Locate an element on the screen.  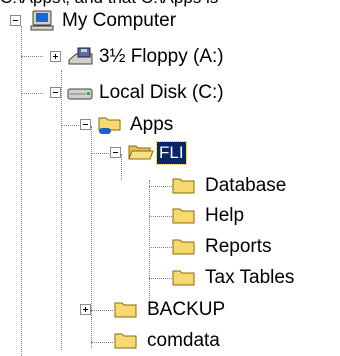
tree-item-label-selected: FLI is located at coordinates (171, 153).